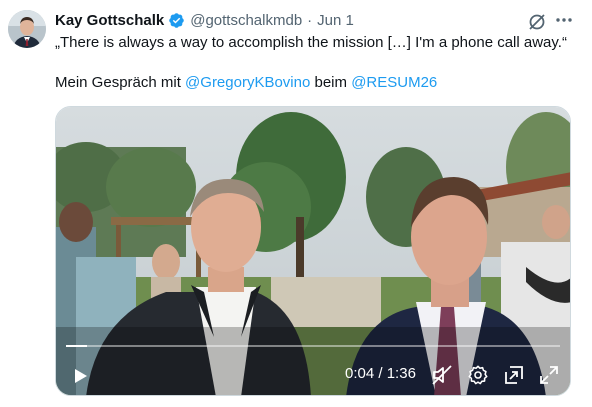 This screenshot has height=407, width=592. What do you see at coordinates (537, 22) in the screenshot?
I see `grok-icon` at bounding box center [537, 22].